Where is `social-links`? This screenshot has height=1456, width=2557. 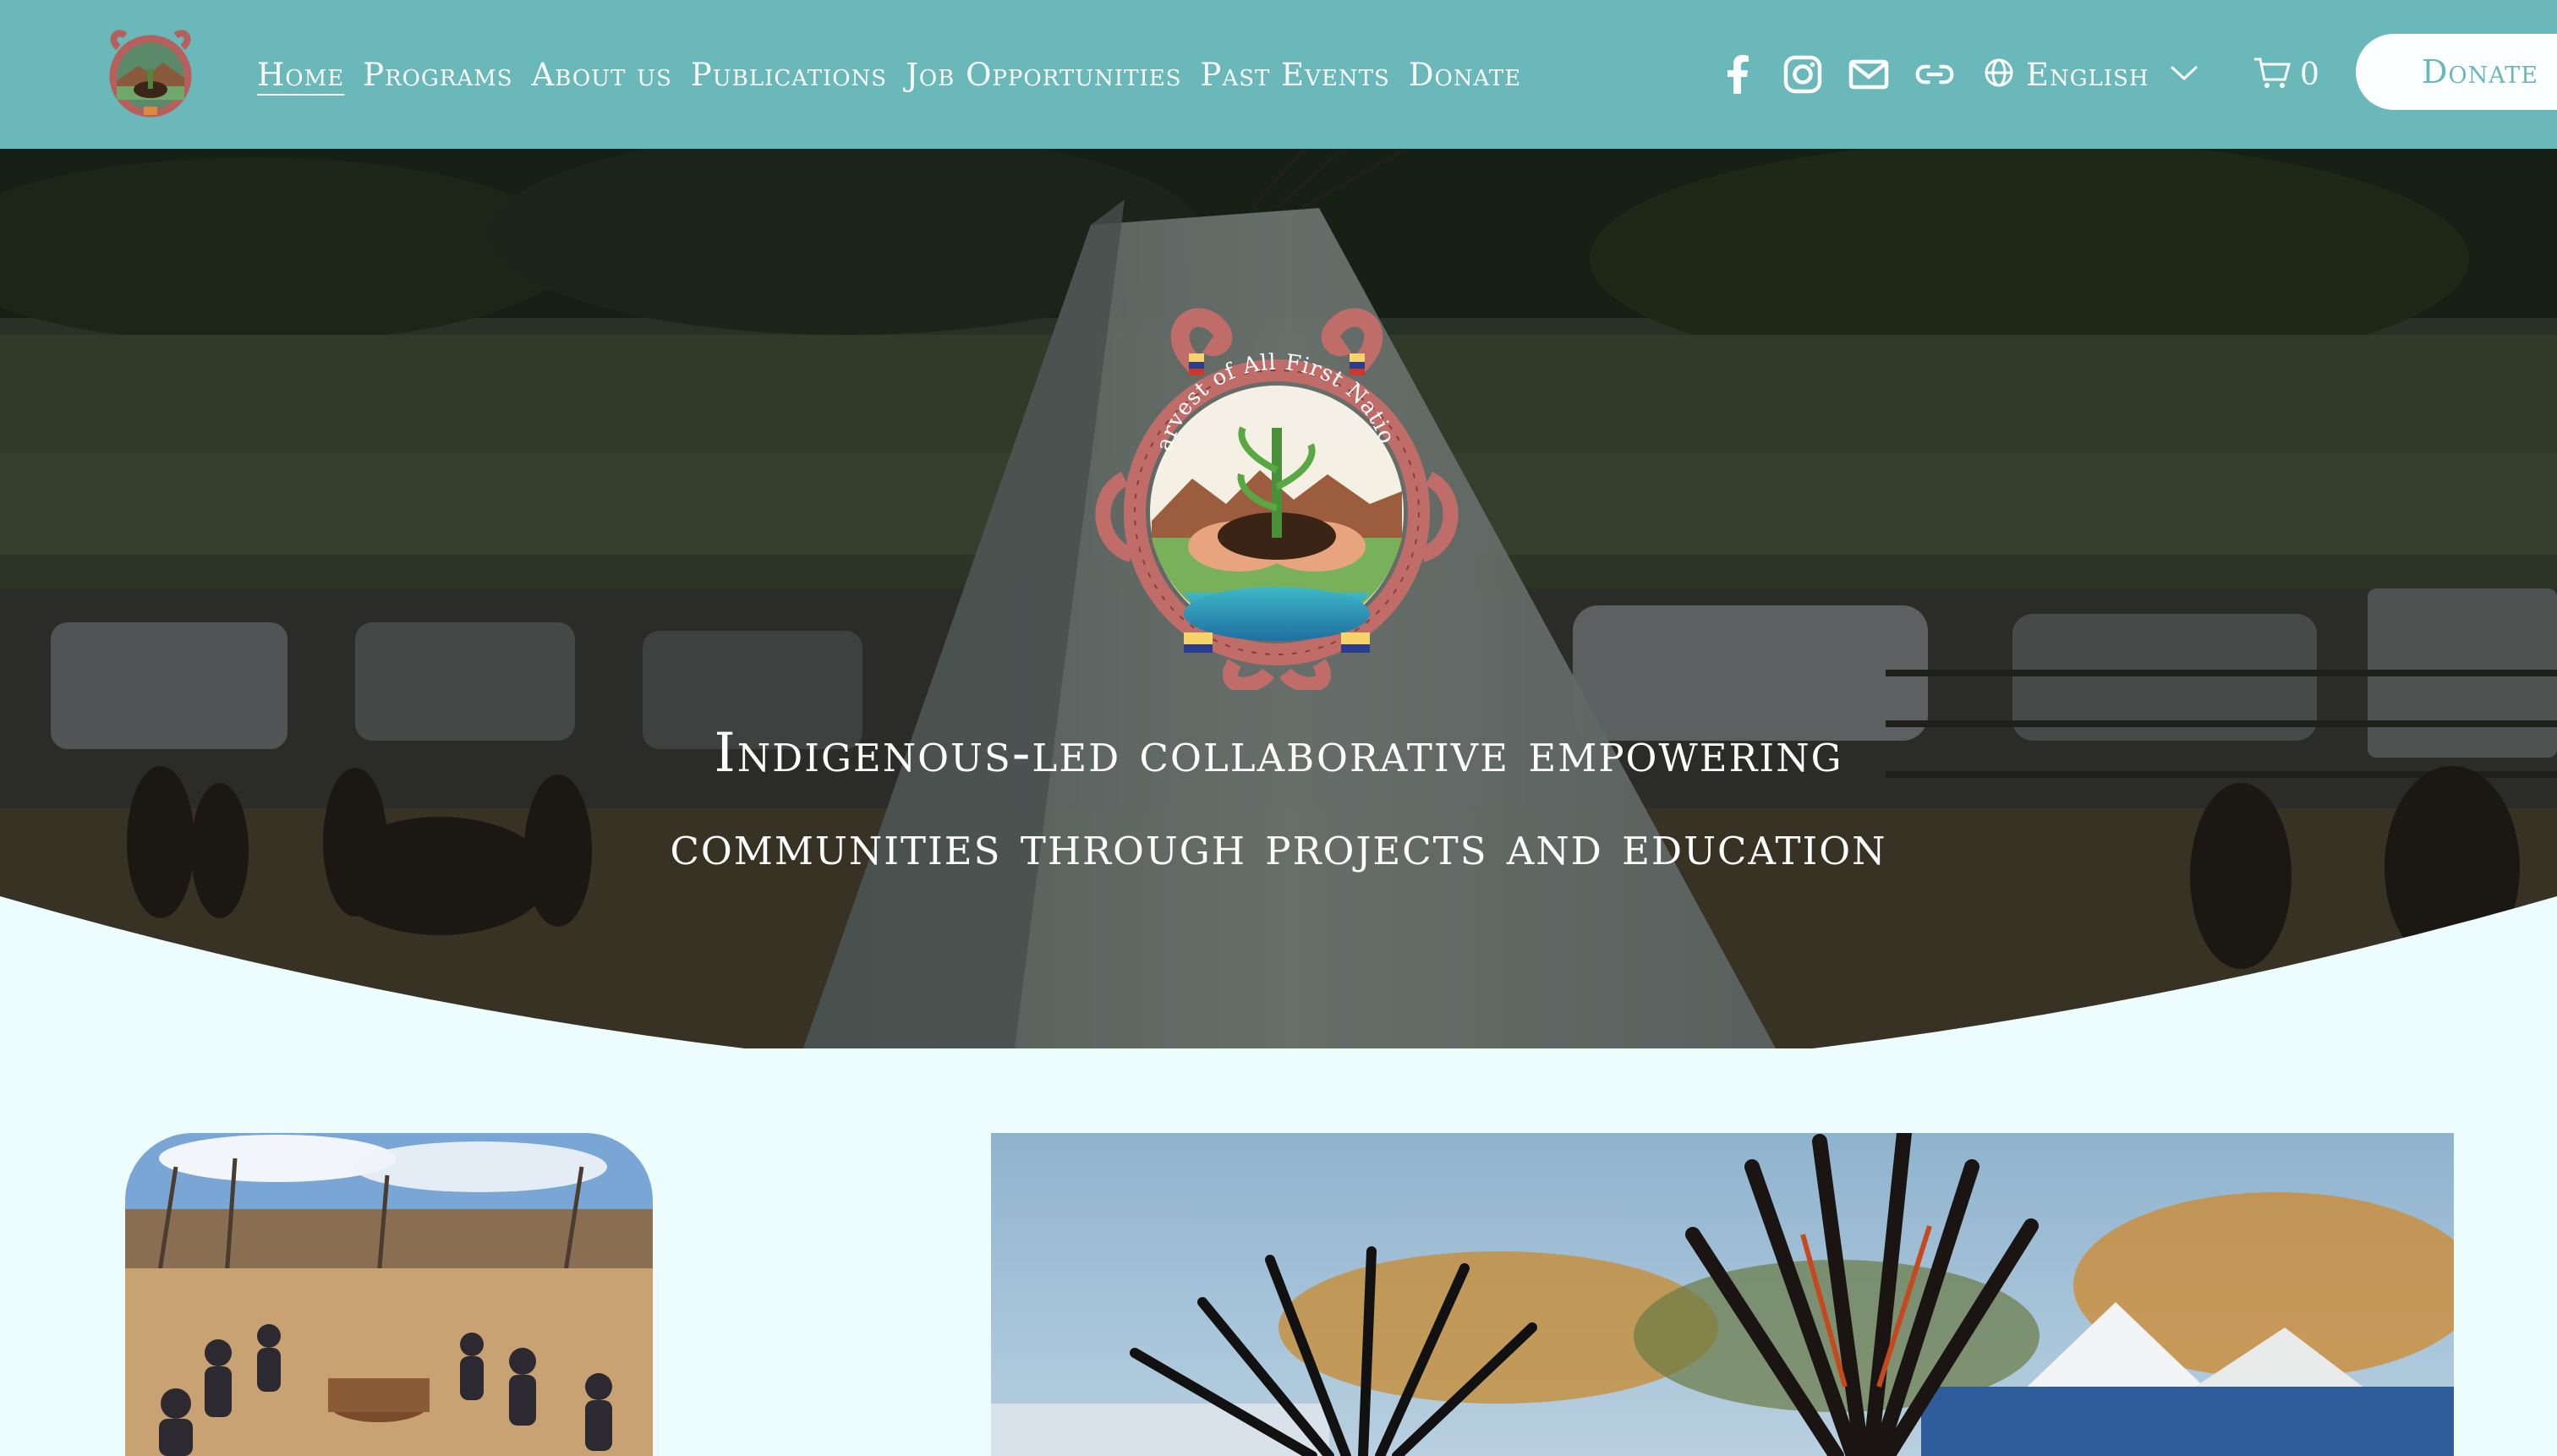 social-links is located at coordinates (1836, 74).